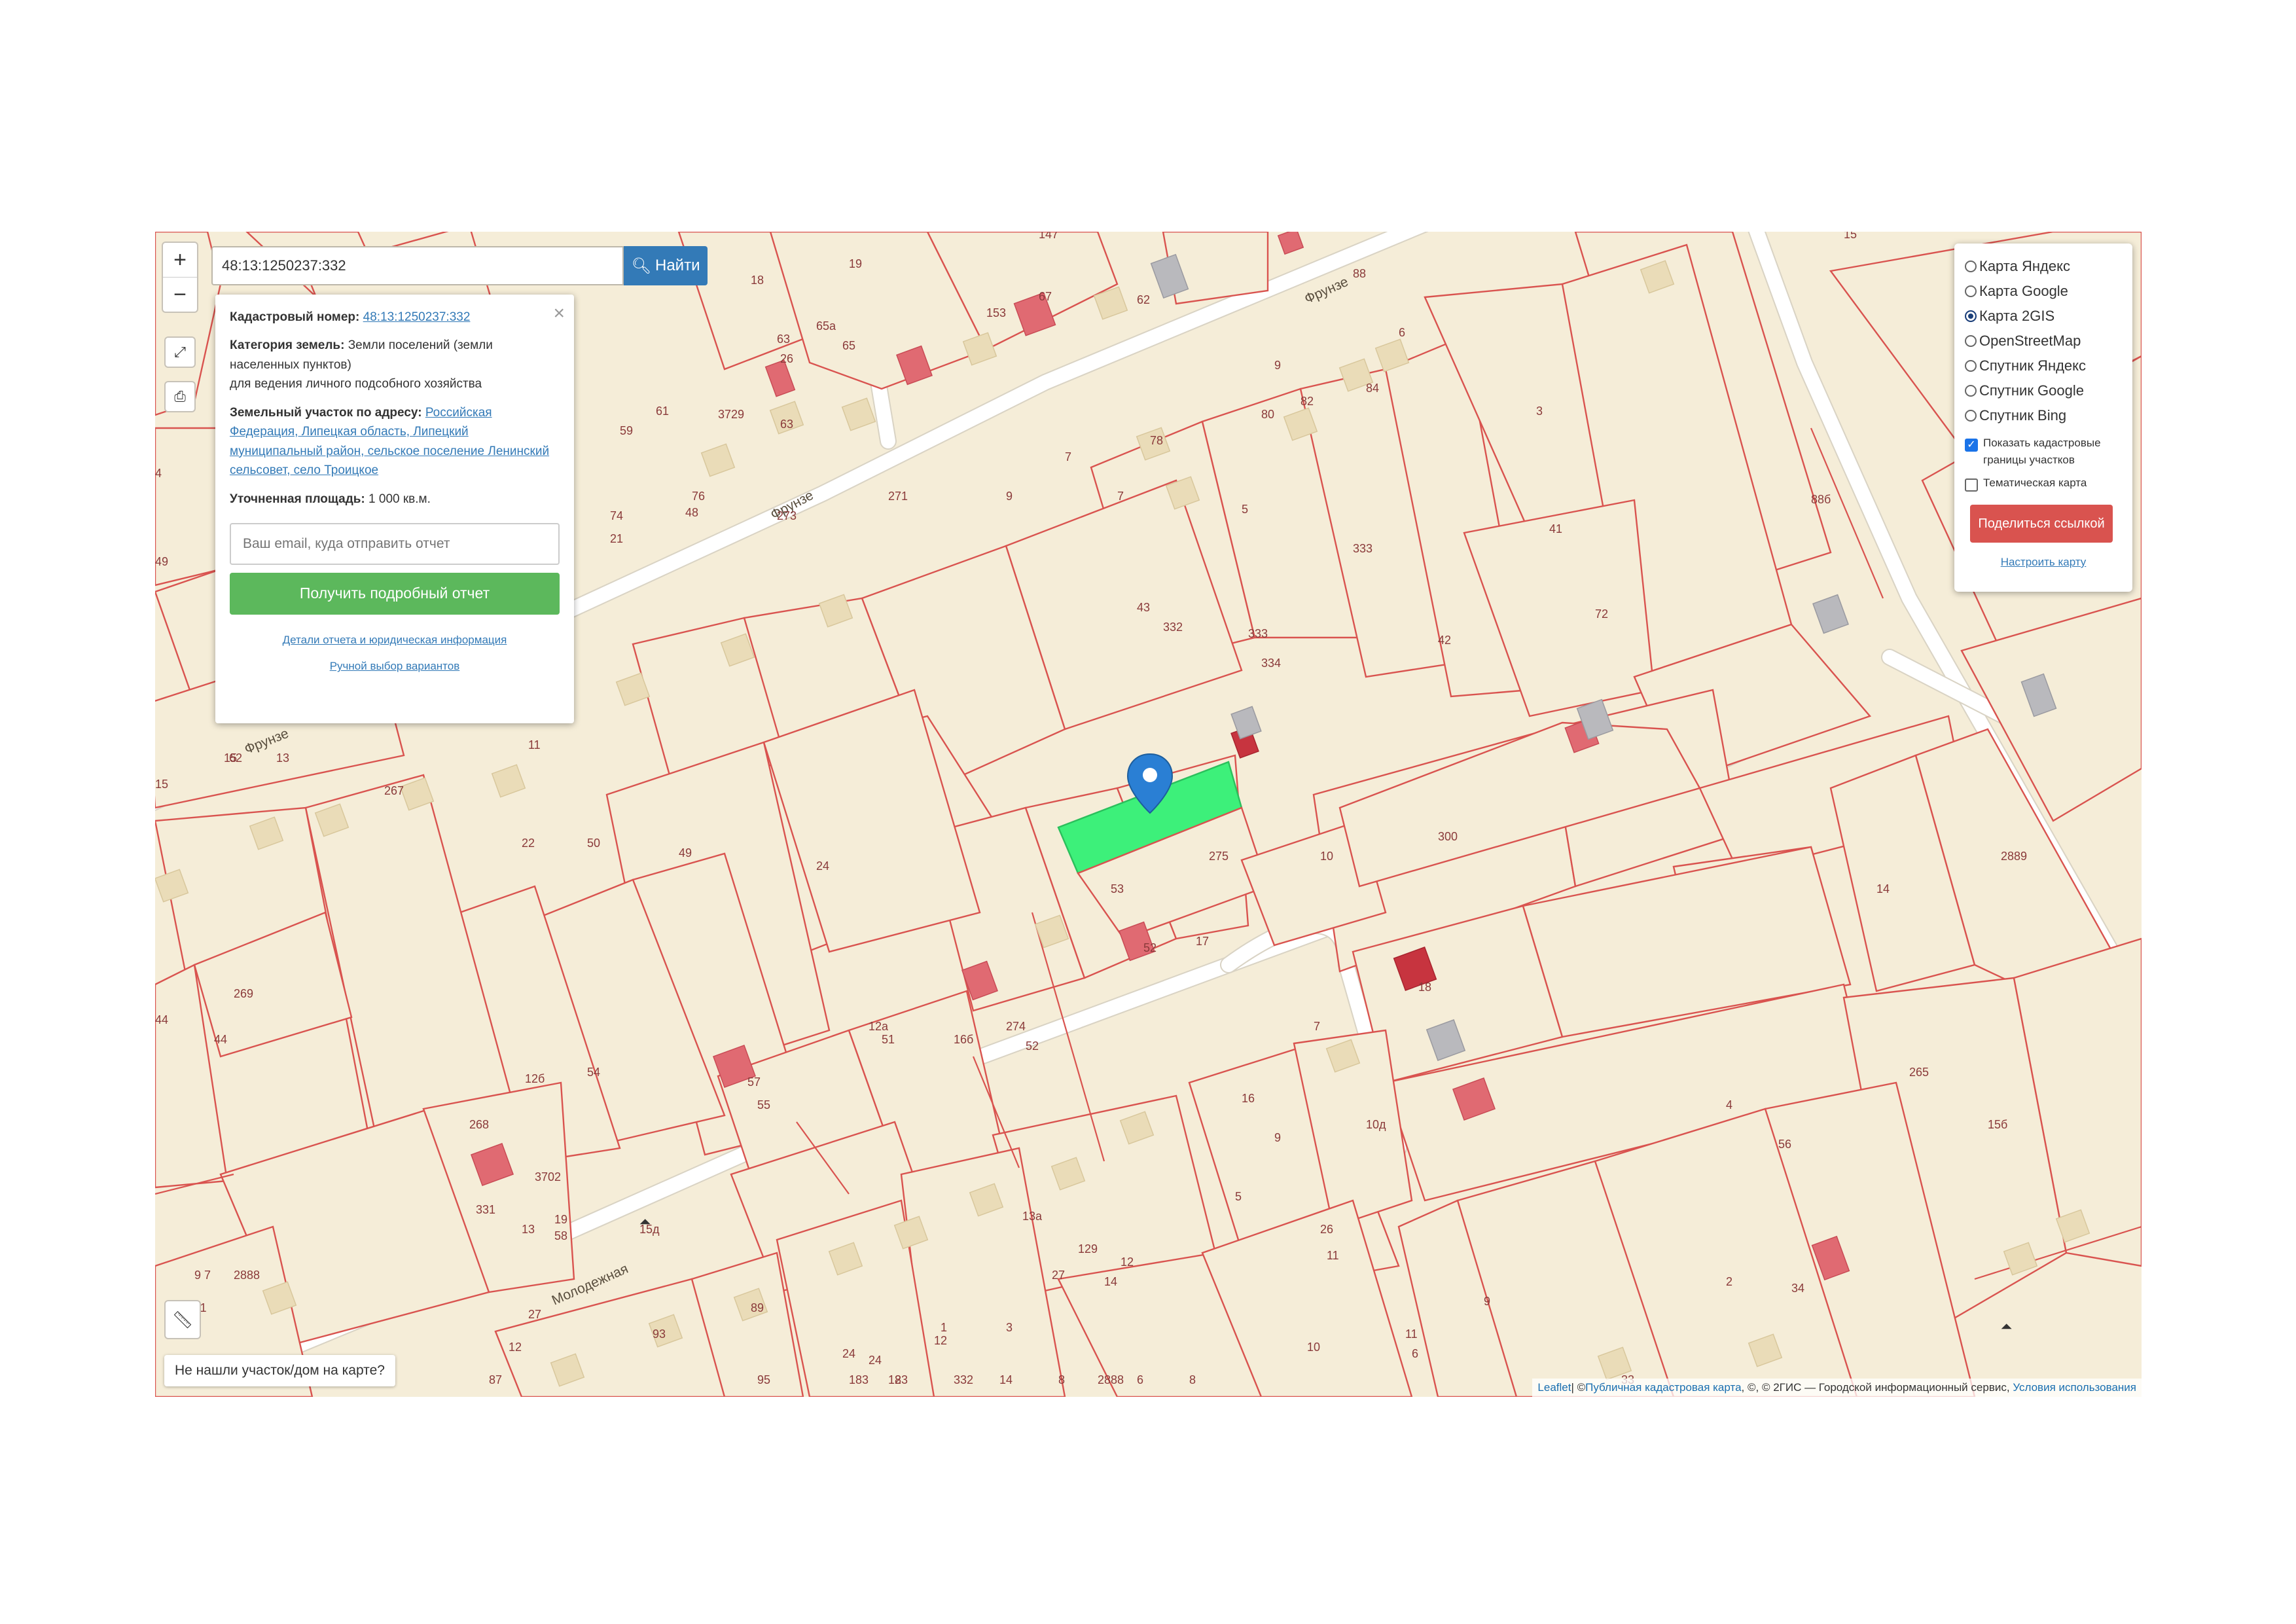 The width and height of the screenshot is (2296, 1624). Describe the element at coordinates (856, 1379) in the screenshot. I see `plot-number-label: 18` at that location.